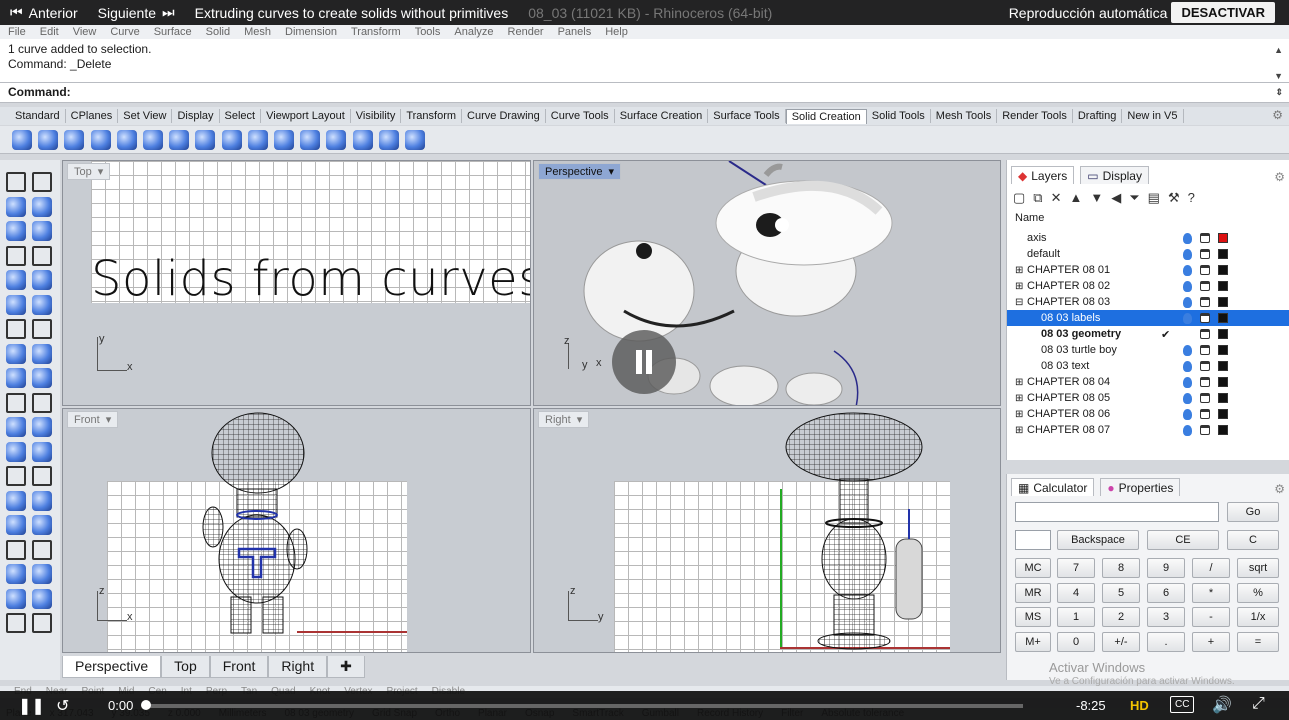  What do you see at coordinates (92, 116) in the screenshot?
I see `toolbar-tab-cplanes: CPlanes` at bounding box center [92, 116].